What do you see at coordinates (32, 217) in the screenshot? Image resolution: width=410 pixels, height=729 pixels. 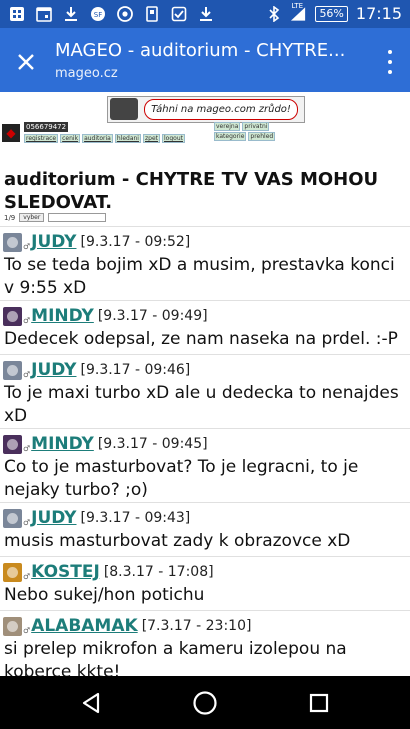 I see `select-button: vyber` at bounding box center [32, 217].